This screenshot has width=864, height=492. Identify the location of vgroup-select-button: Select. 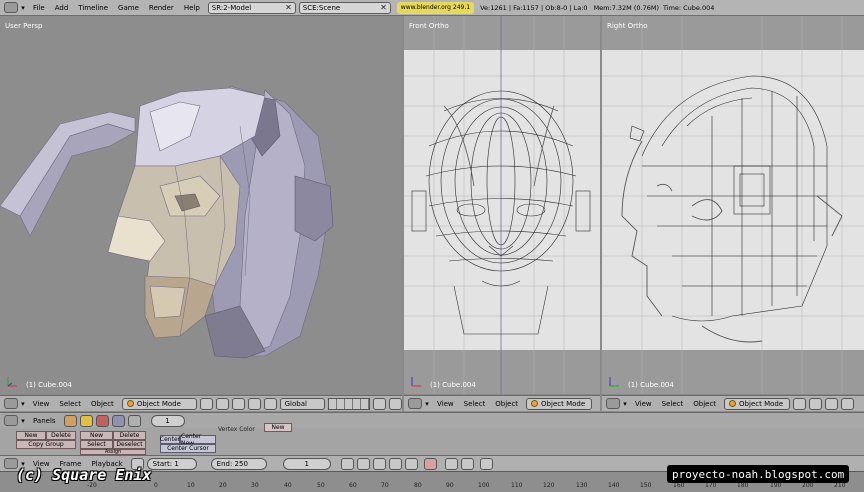
(96, 444).